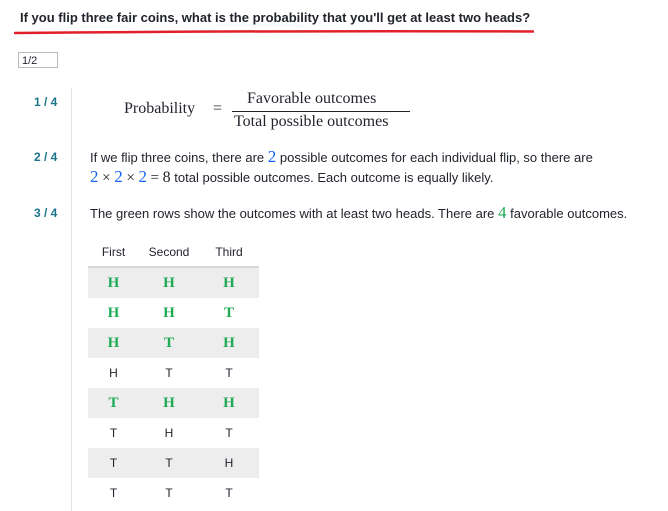 The width and height of the screenshot is (668, 511). I want to click on table-row: THH, so click(173, 403).